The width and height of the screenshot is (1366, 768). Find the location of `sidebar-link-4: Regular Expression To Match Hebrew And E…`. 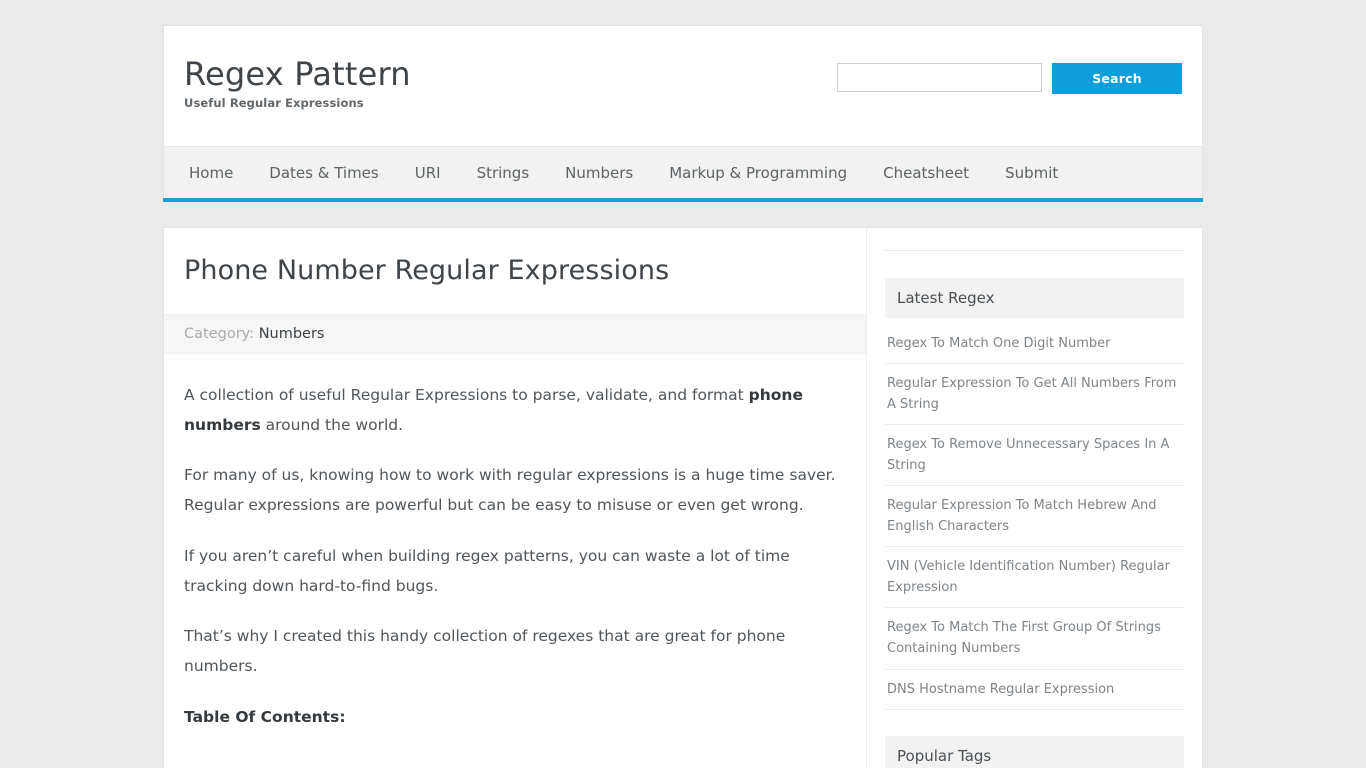

sidebar-link-4: Regular Expression To Match Hebrew And E… is located at coordinates (1034, 516).